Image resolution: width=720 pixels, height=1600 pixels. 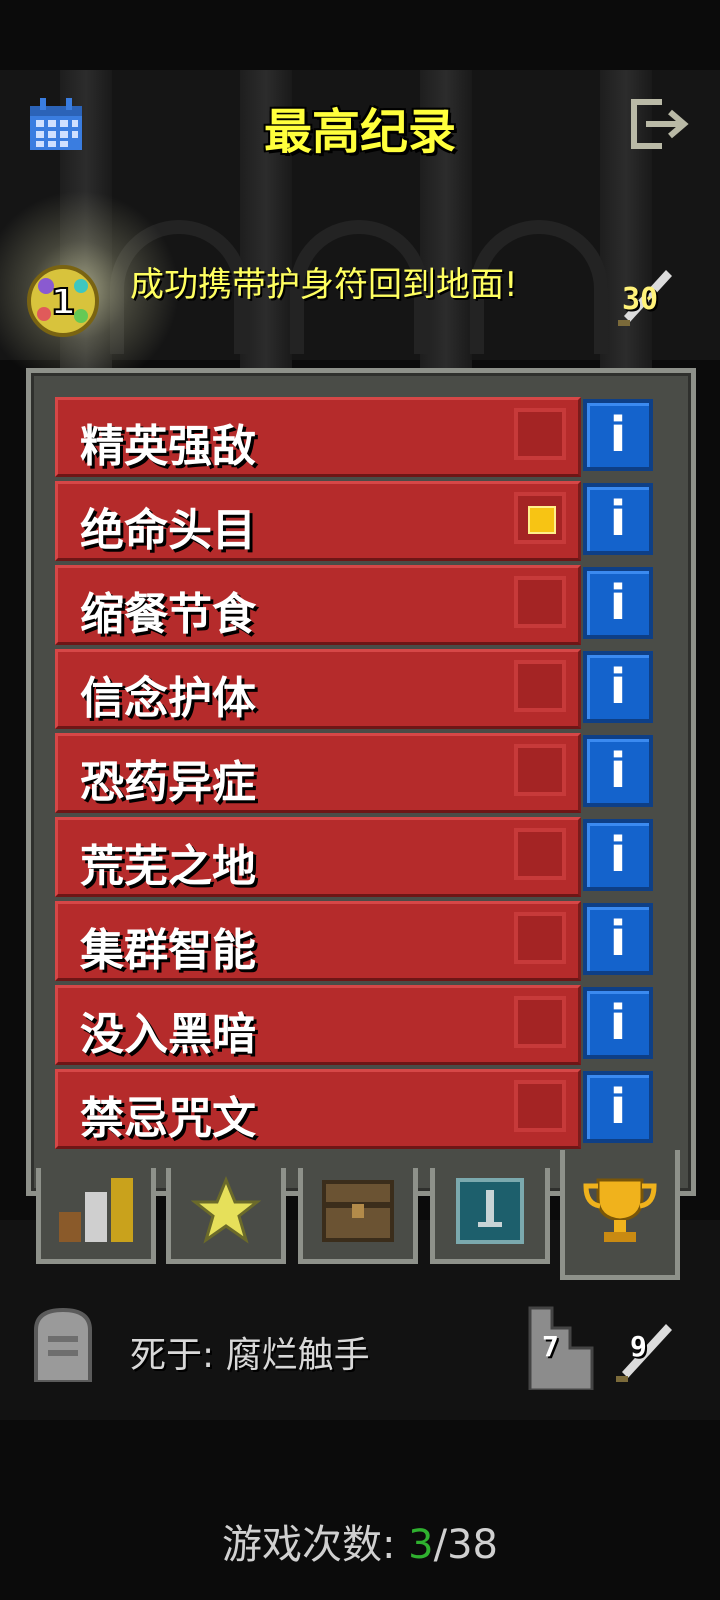 What do you see at coordinates (250, 1355) in the screenshot?
I see `death-cause: 死于: 腐烂触手` at bounding box center [250, 1355].